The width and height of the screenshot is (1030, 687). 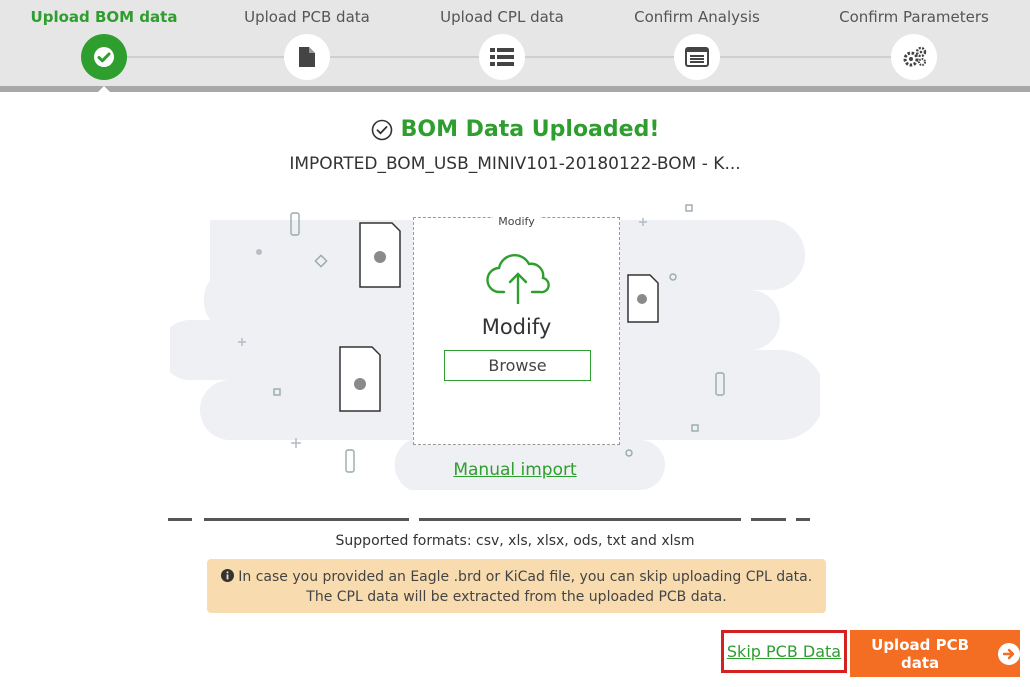 What do you see at coordinates (697, 57) in the screenshot?
I see `window-list-icon` at bounding box center [697, 57].